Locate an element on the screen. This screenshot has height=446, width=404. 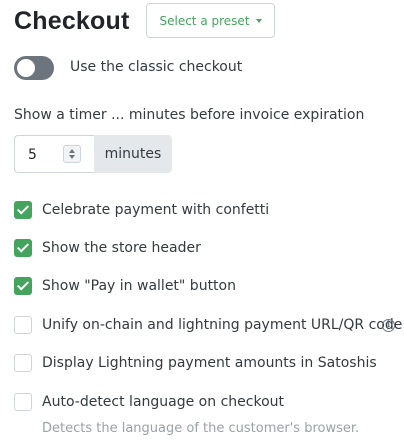
store-header-label: Show the store header is located at coordinates (121, 248).